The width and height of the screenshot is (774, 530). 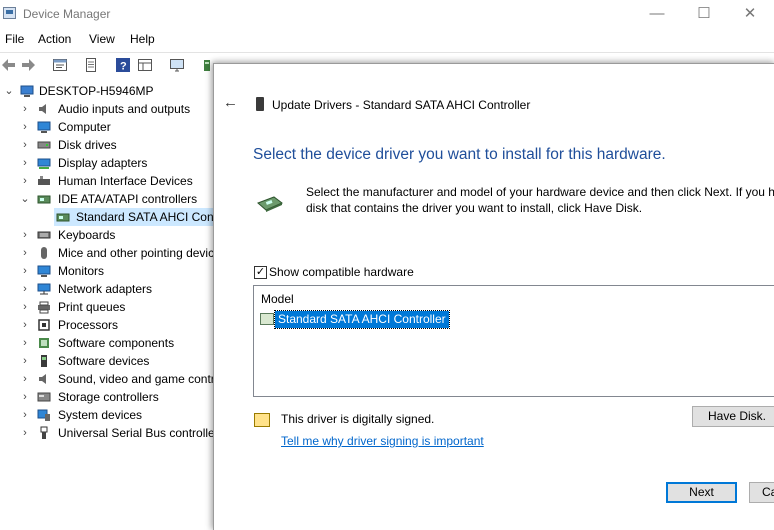 What do you see at coordinates (42, 109) in the screenshot?
I see `speaker-icon` at bounding box center [42, 109].